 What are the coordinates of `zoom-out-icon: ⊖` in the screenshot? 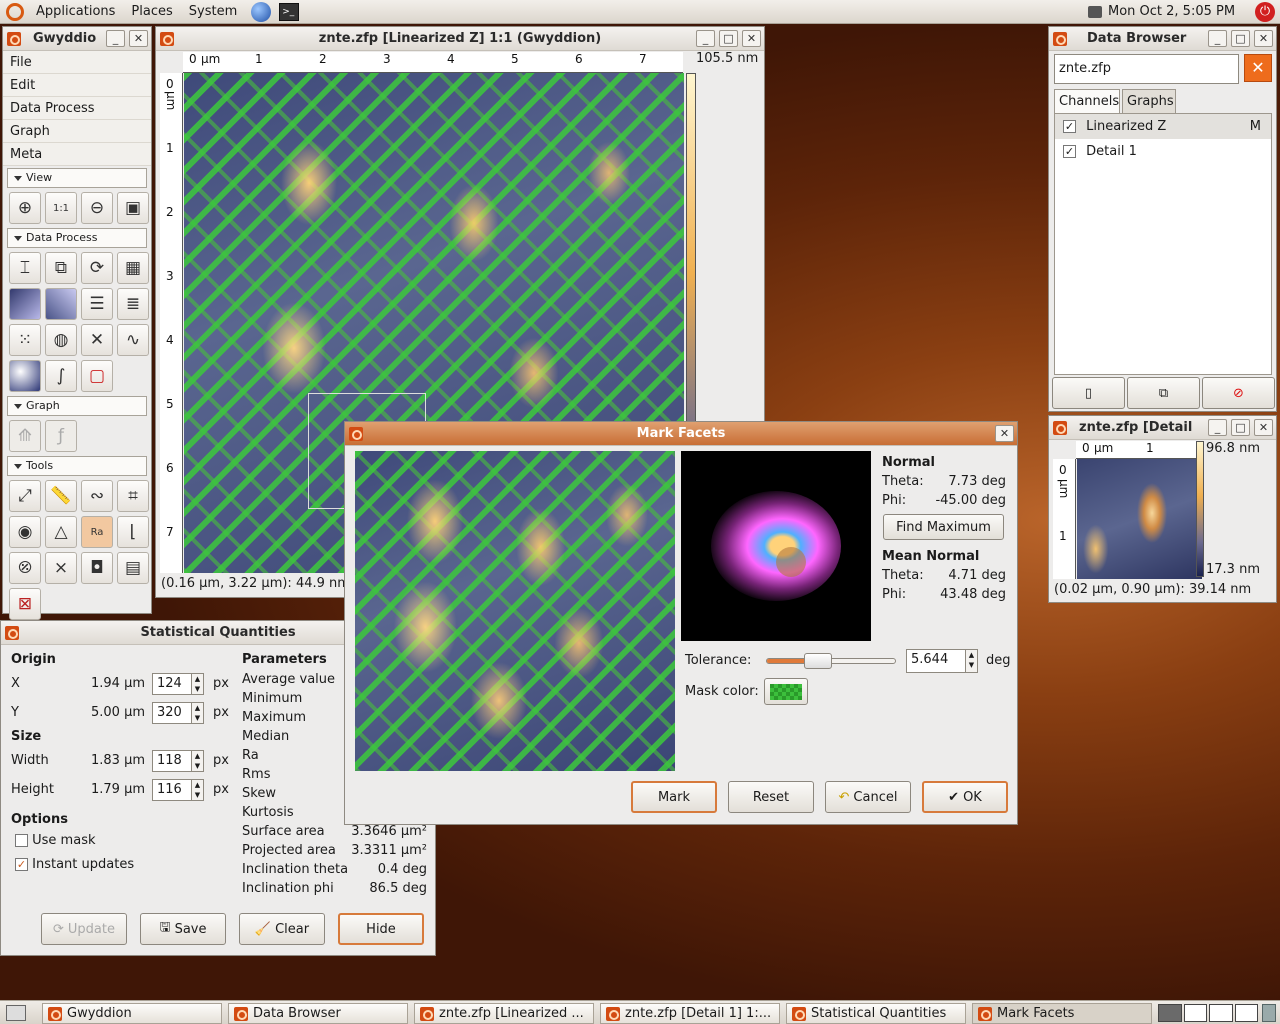 It's located at (97, 208).